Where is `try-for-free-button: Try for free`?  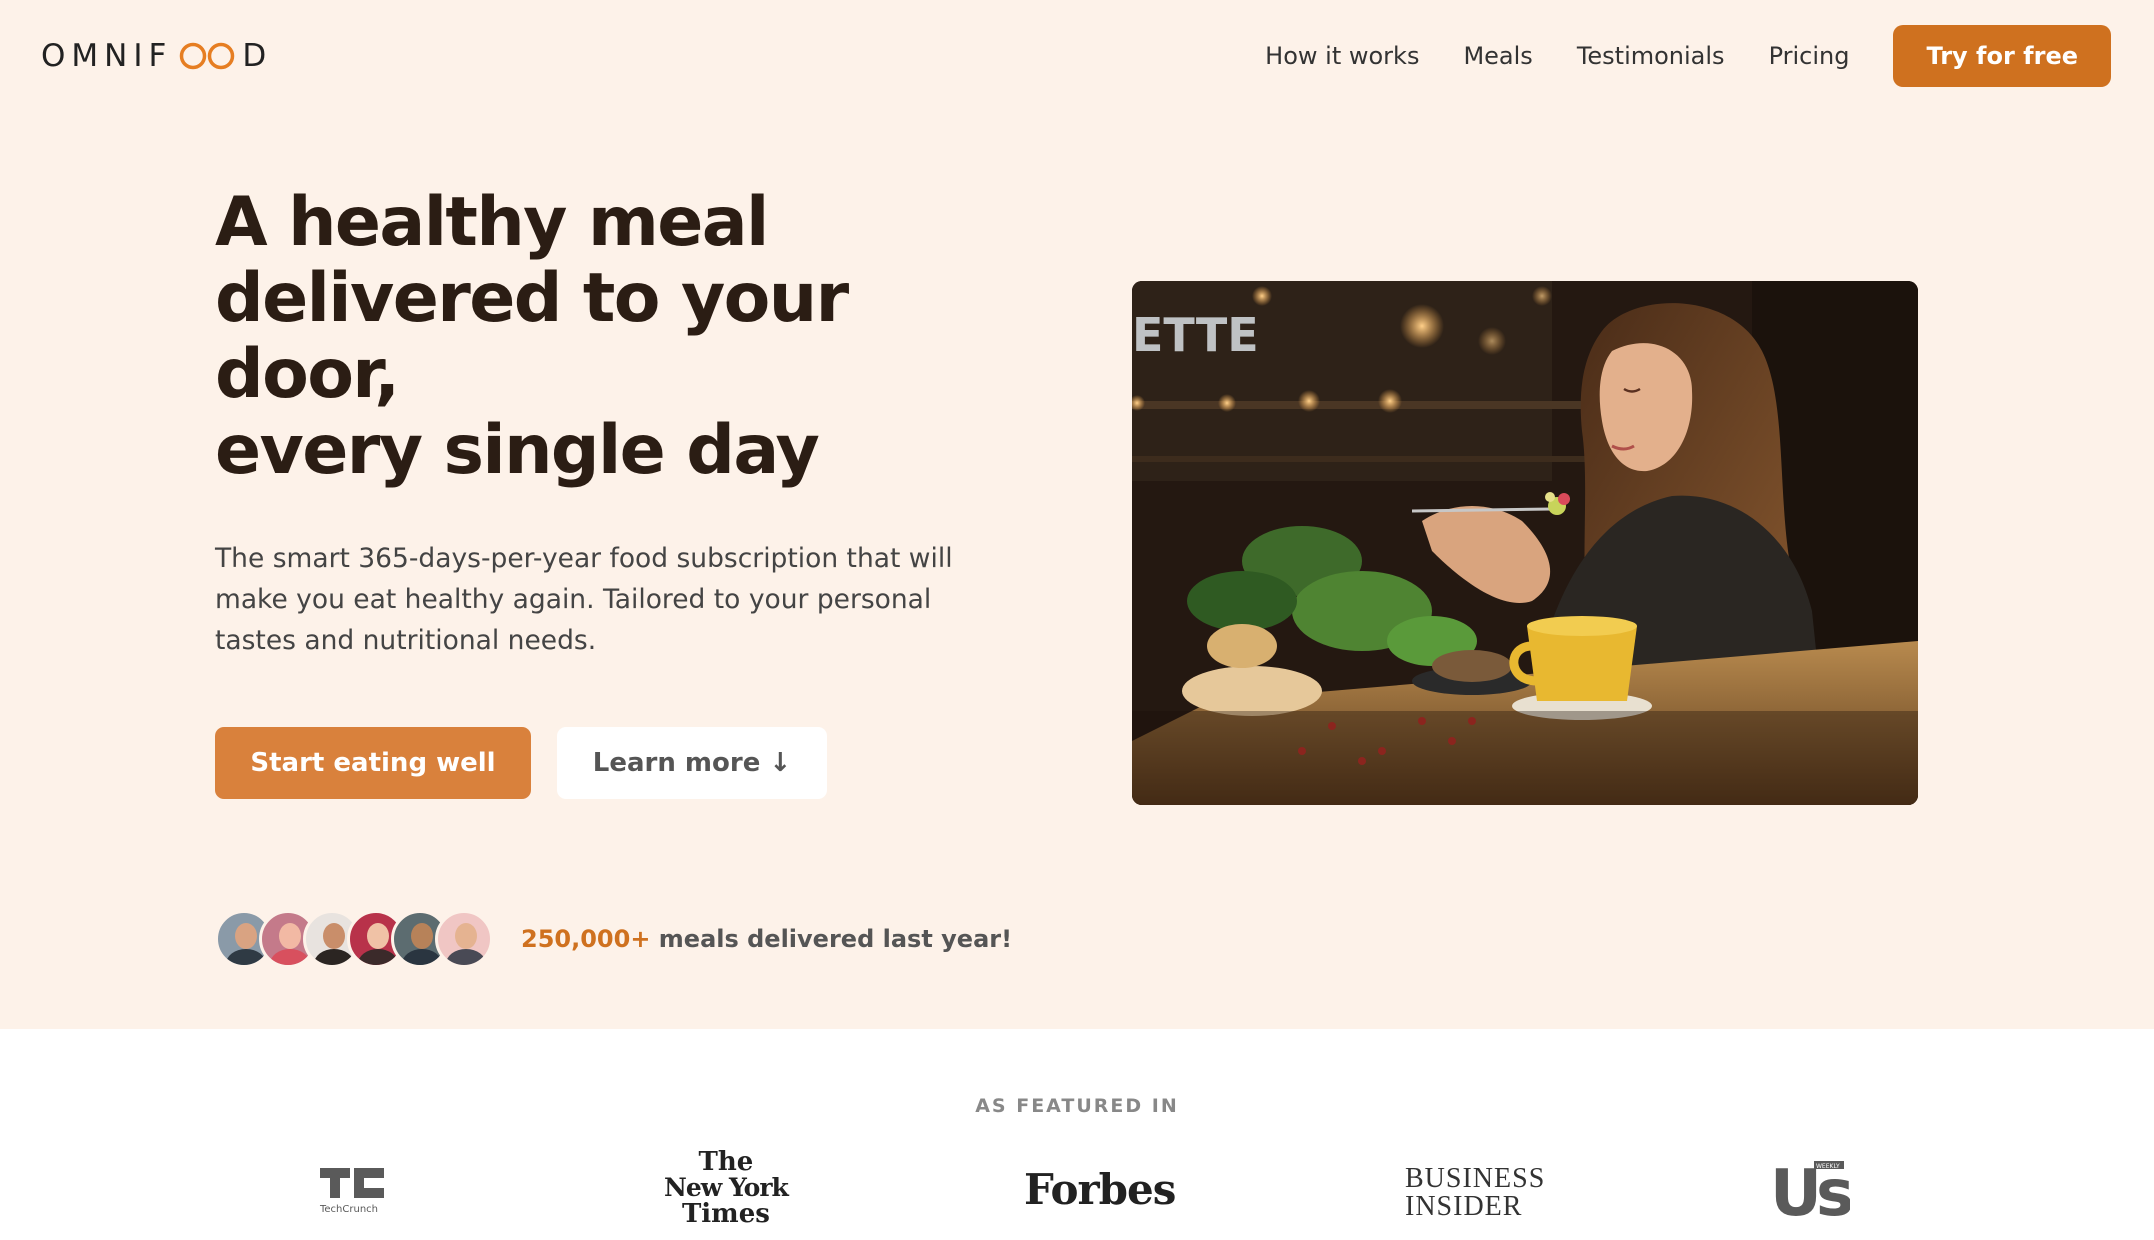
try-for-free-button: Try for free is located at coordinates (2002, 56).